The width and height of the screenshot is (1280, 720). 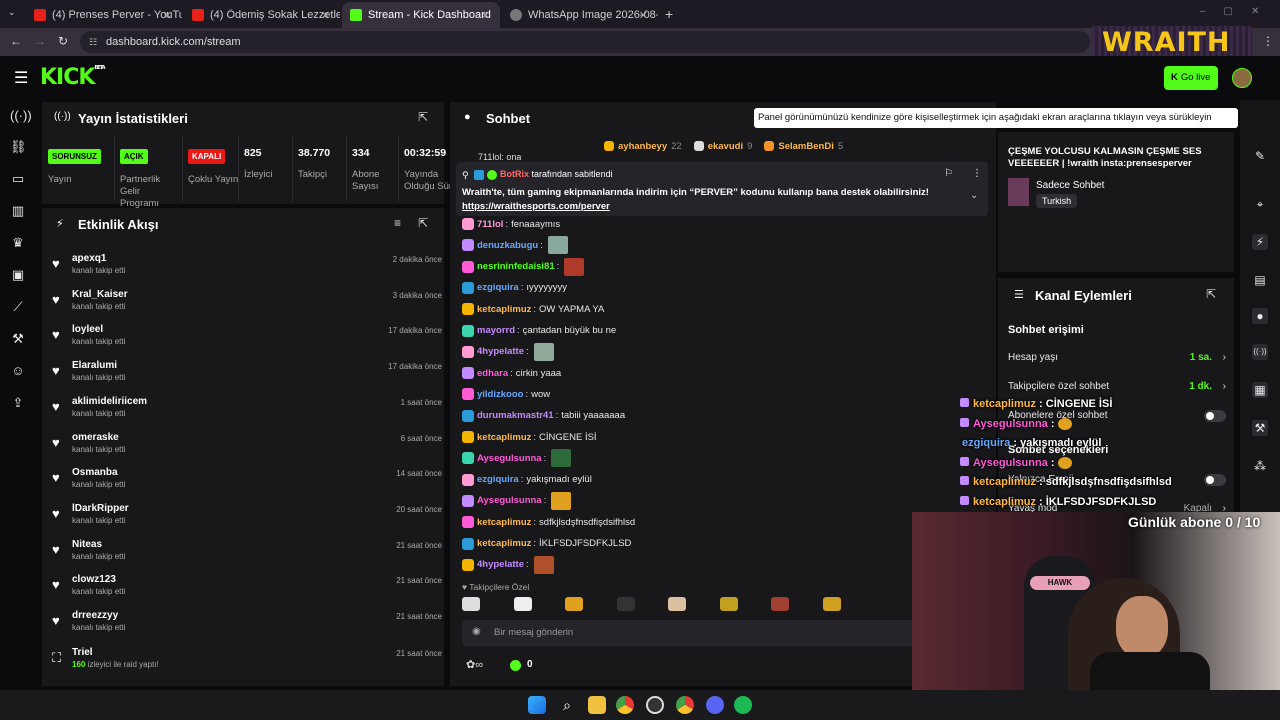 I want to click on chat-message: 711lol: fenaaaymıs, so click(x=511, y=224).